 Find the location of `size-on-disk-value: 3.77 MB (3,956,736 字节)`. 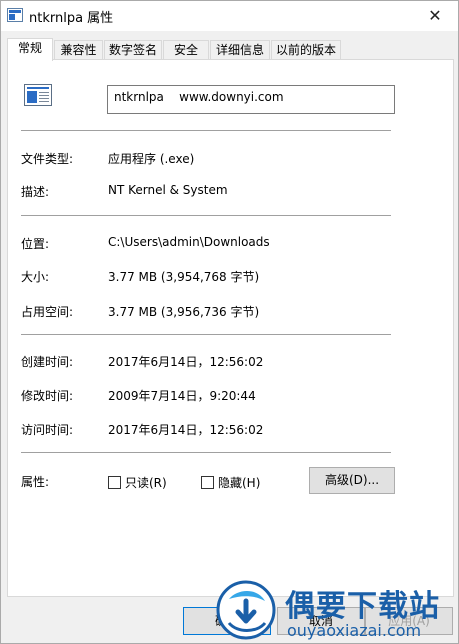

size-on-disk-value: 3.77 MB (3,956,736 字节) is located at coordinates (184, 312).